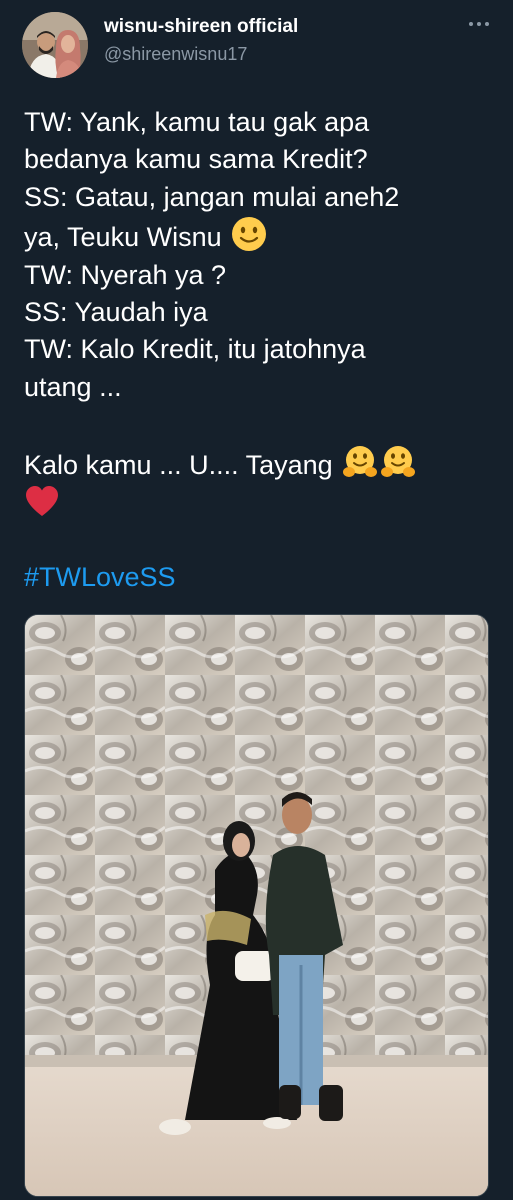  I want to click on slightly-smiling-face-icon, so click(249, 234).